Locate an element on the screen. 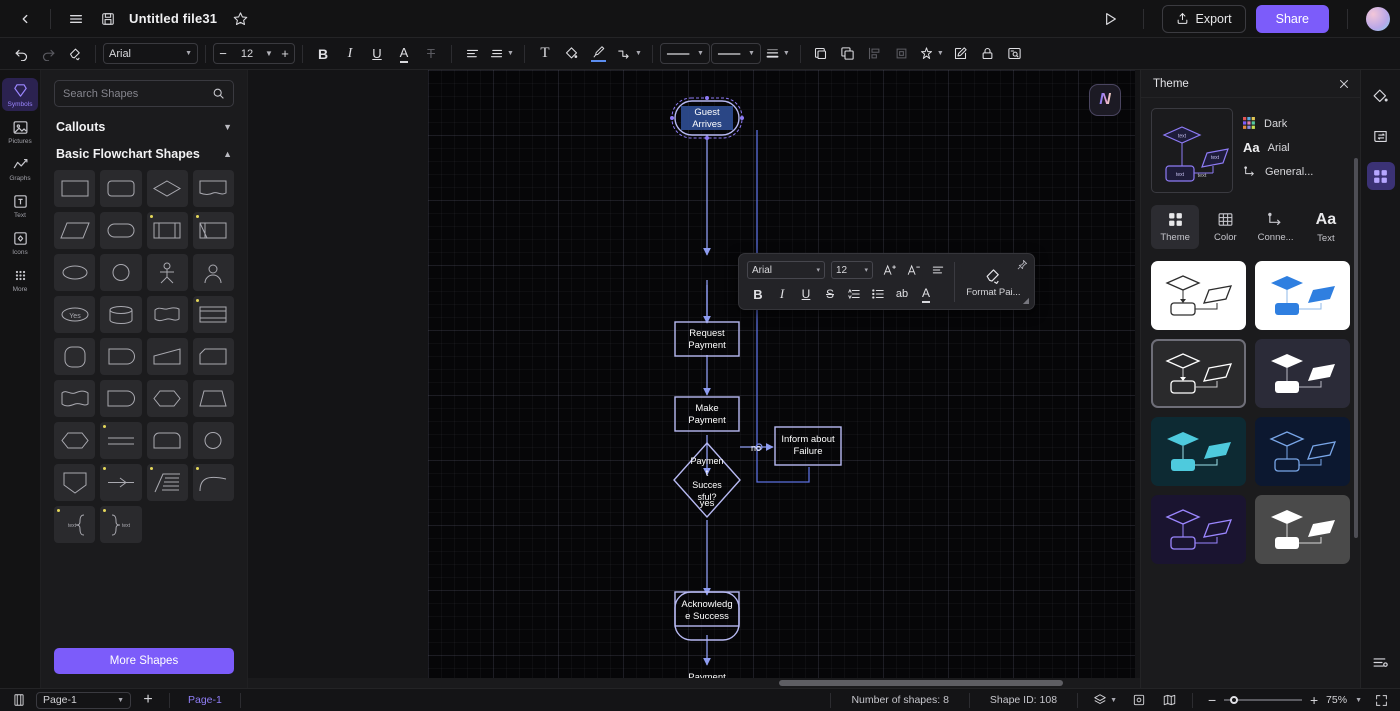 This screenshot has height=711, width=1400. back-button is located at coordinates (25, 19).